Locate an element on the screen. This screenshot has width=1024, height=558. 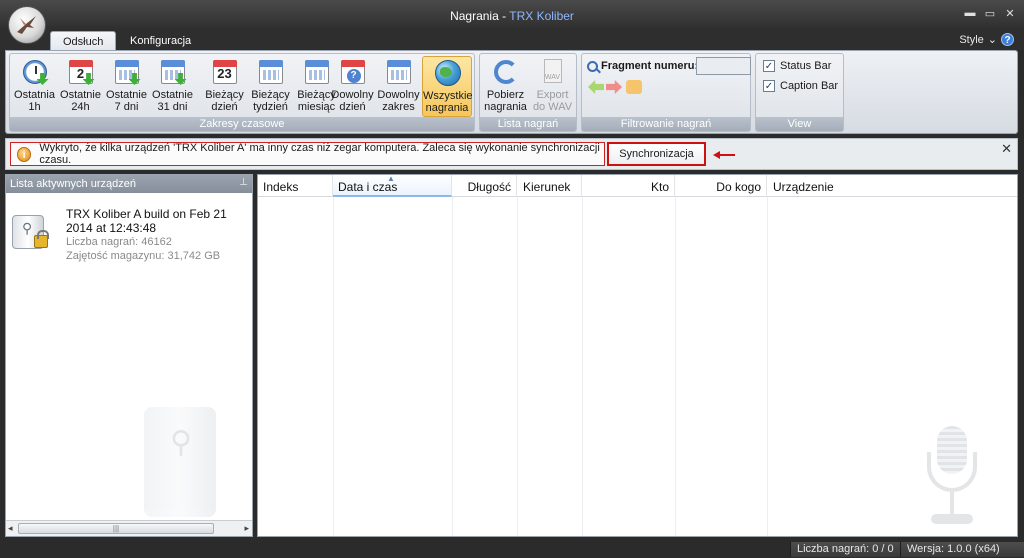
arrow-right-icon is located at coordinates (614, 87).